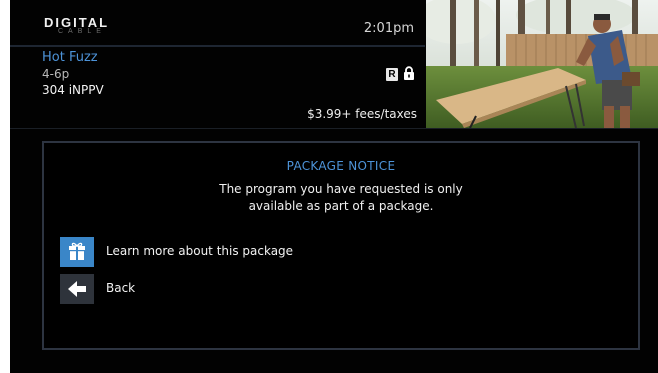 The height and width of the screenshot is (373, 658). What do you see at coordinates (542, 64) in the screenshot?
I see `live-preview-video` at bounding box center [542, 64].